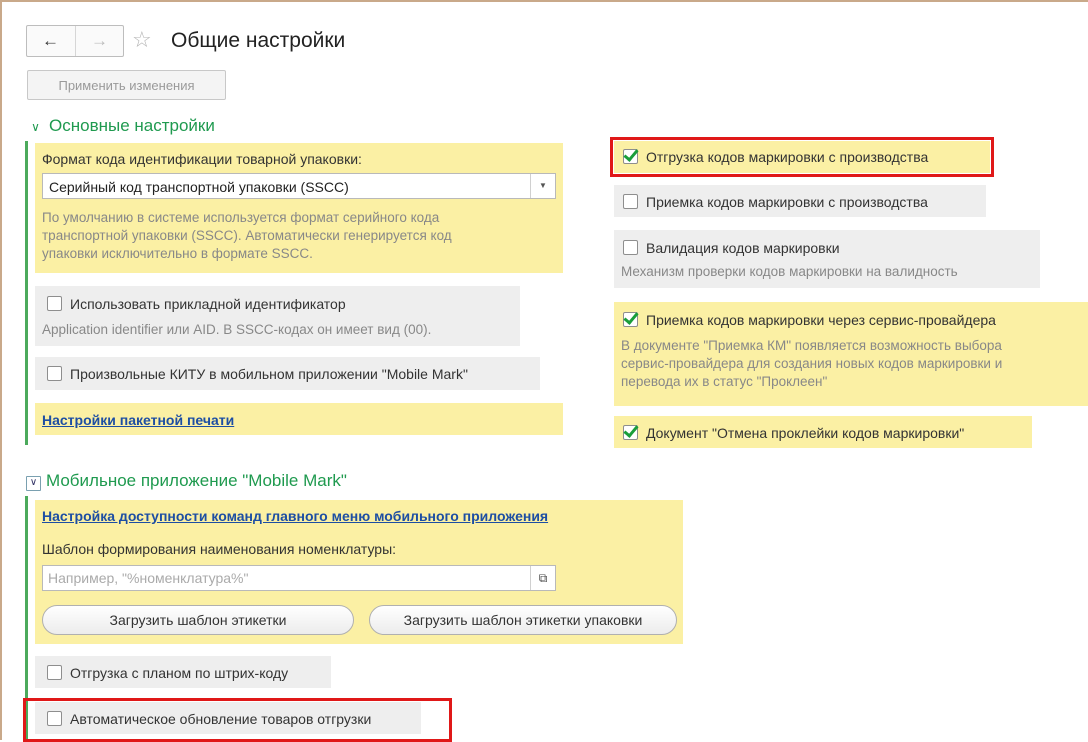 This screenshot has height=742, width=1088. What do you see at coordinates (142, 40) in the screenshot?
I see `favorite-star-icon: ☆` at bounding box center [142, 40].